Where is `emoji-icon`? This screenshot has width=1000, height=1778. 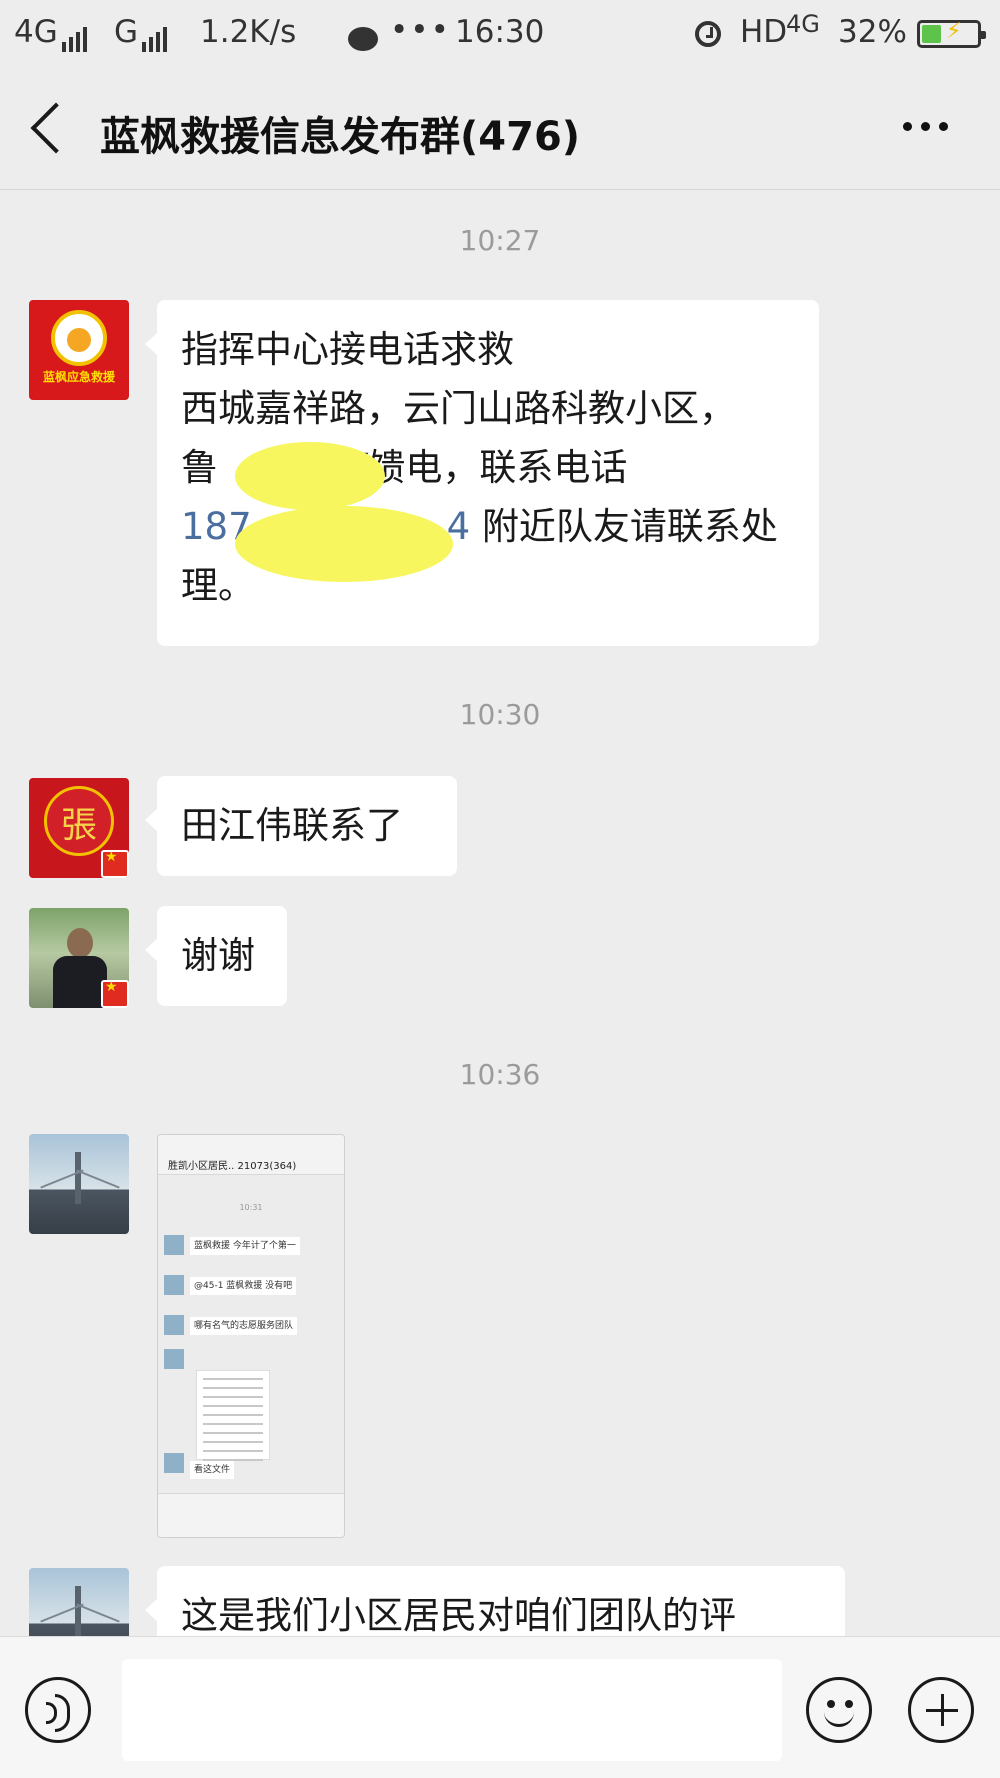 emoji-icon is located at coordinates (839, 1710).